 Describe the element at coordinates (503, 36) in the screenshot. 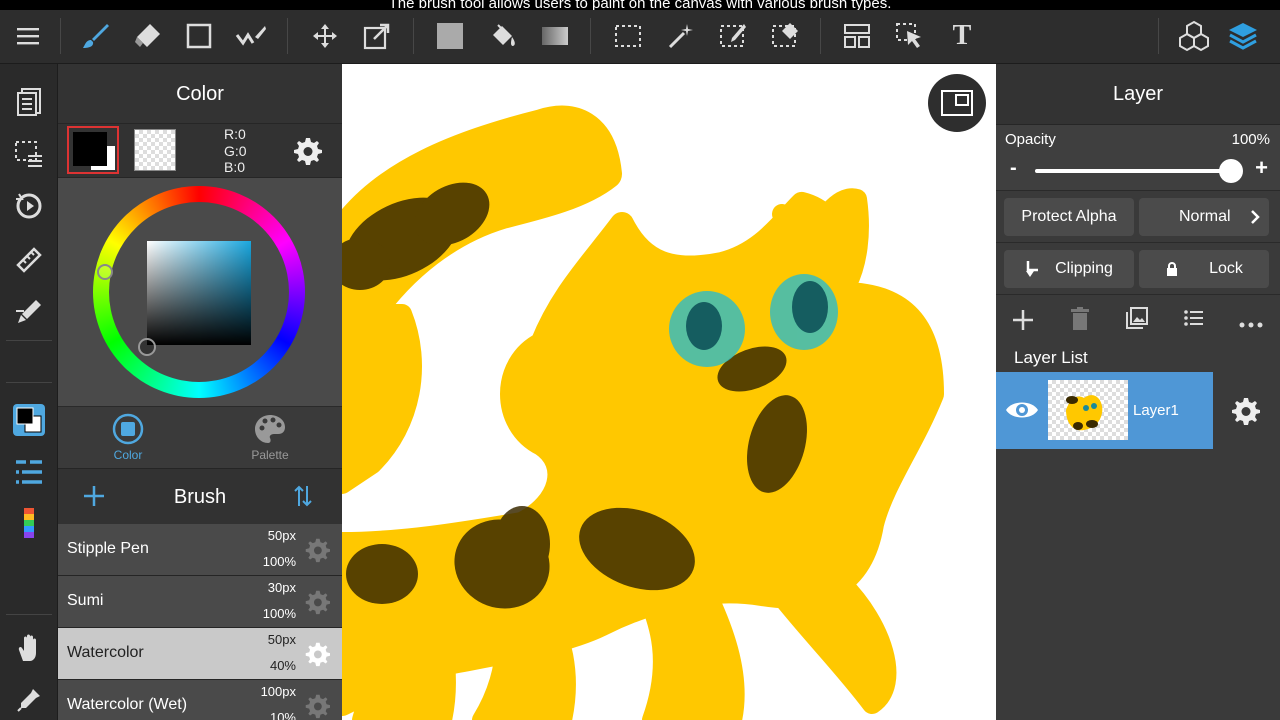

I see `bucket-icon` at that location.